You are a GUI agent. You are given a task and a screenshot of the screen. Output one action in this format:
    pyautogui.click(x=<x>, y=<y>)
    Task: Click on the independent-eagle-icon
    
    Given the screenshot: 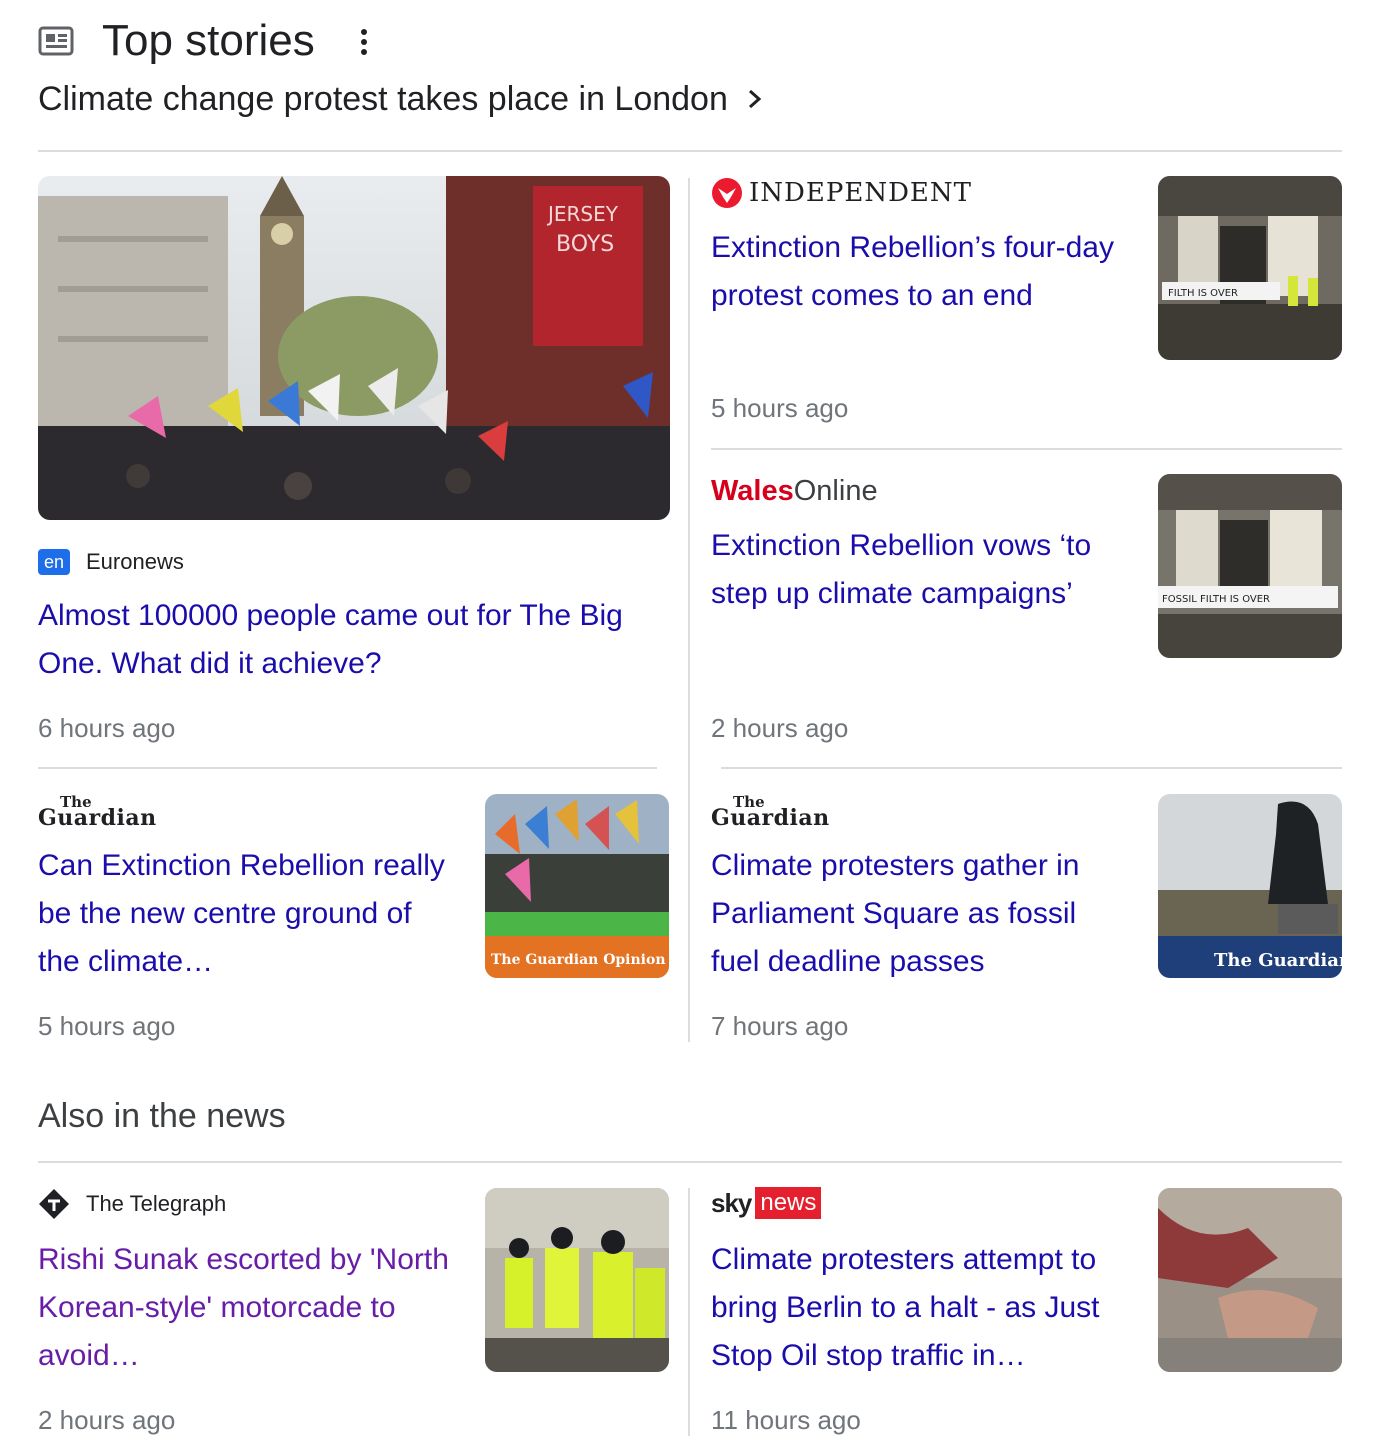 What is the action you would take?
    pyautogui.click(x=727, y=193)
    